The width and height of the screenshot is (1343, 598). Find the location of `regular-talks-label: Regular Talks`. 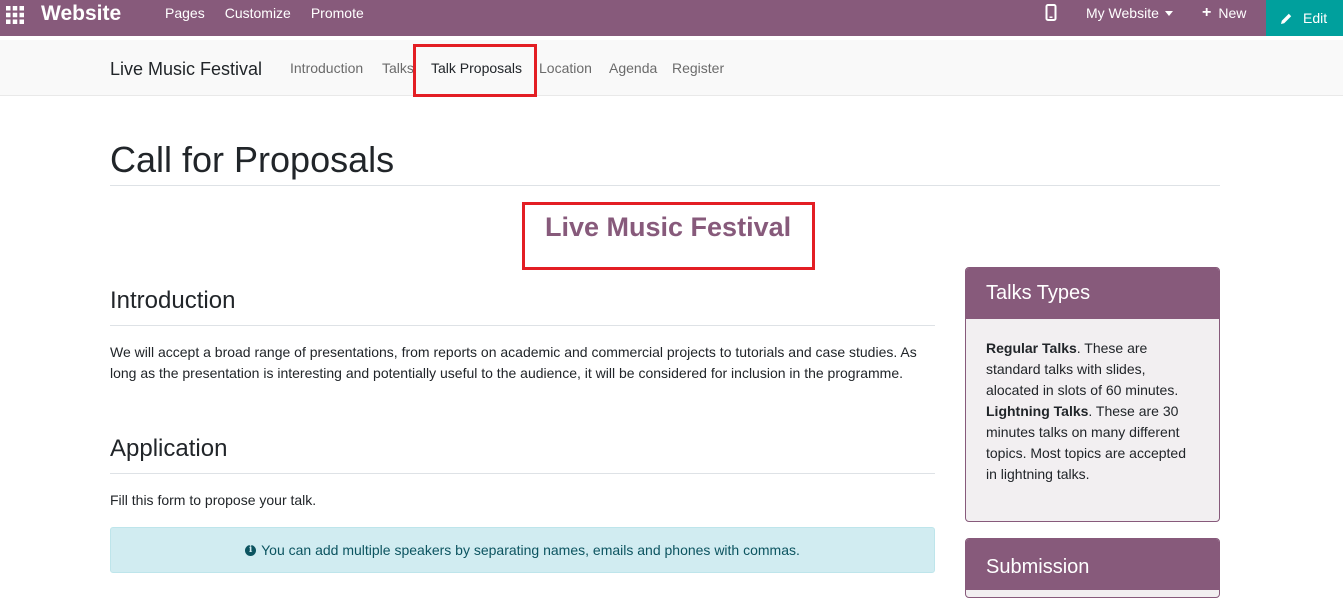

regular-talks-label: Regular Talks is located at coordinates (1031, 348).